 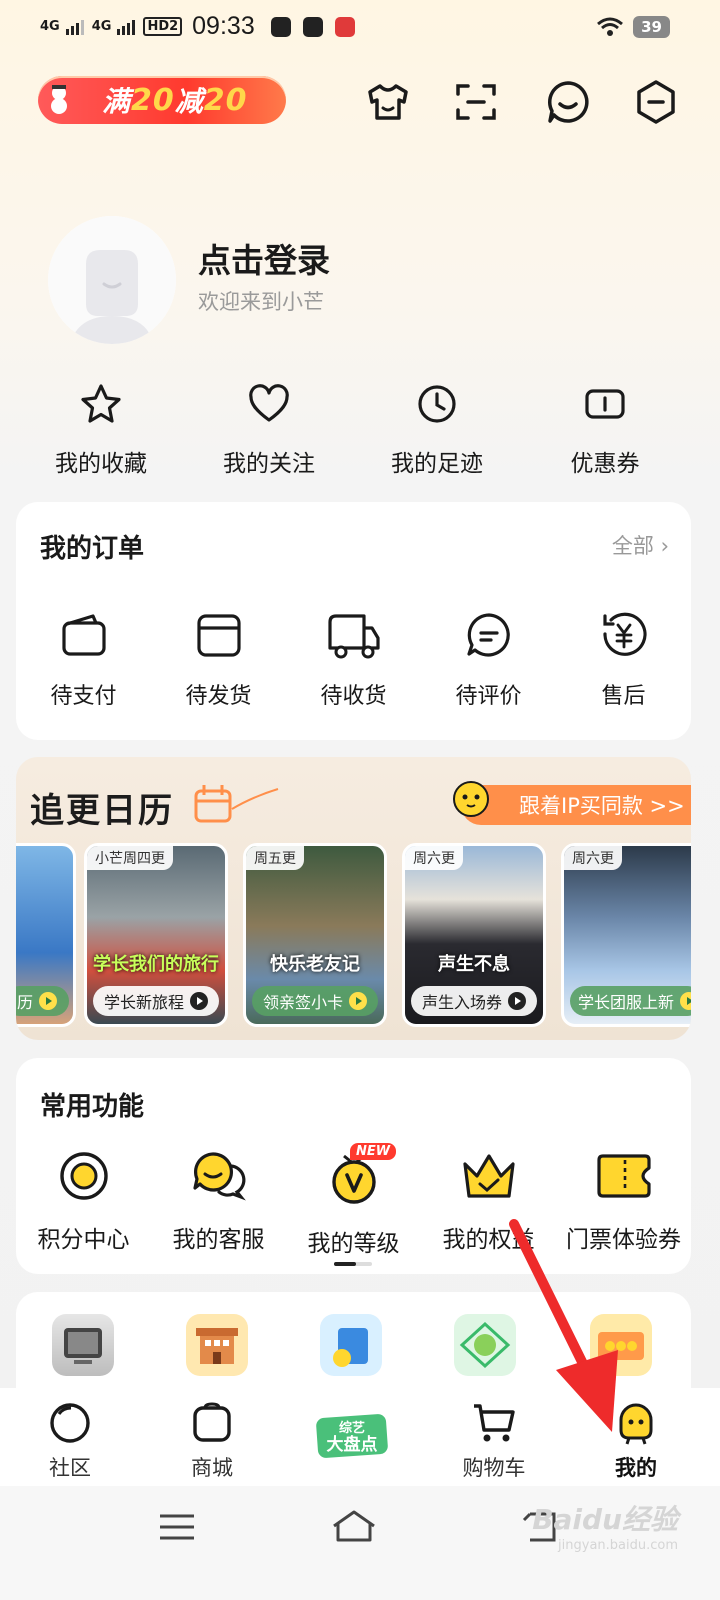 I want to click on ip-shop-link: 跟着IP买同款 >>, so click(x=576, y=805).